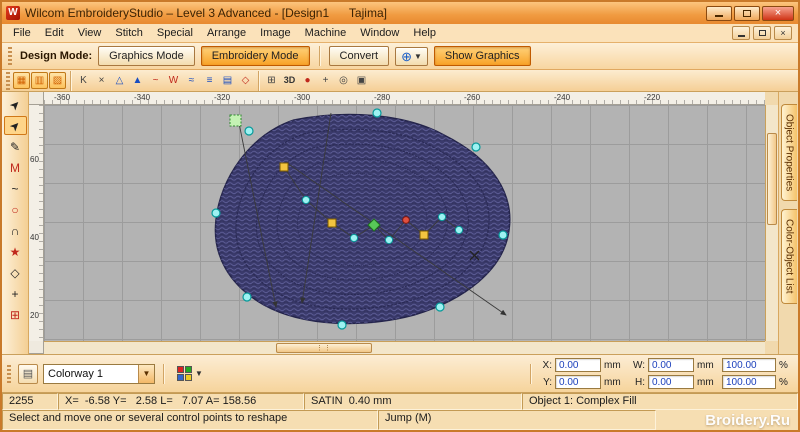 This screenshot has width=800, height=432. Describe the element at coordinates (255, 56) in the screenshot. I see `embroidery-mode-button: Embroidery Mode` at that location.